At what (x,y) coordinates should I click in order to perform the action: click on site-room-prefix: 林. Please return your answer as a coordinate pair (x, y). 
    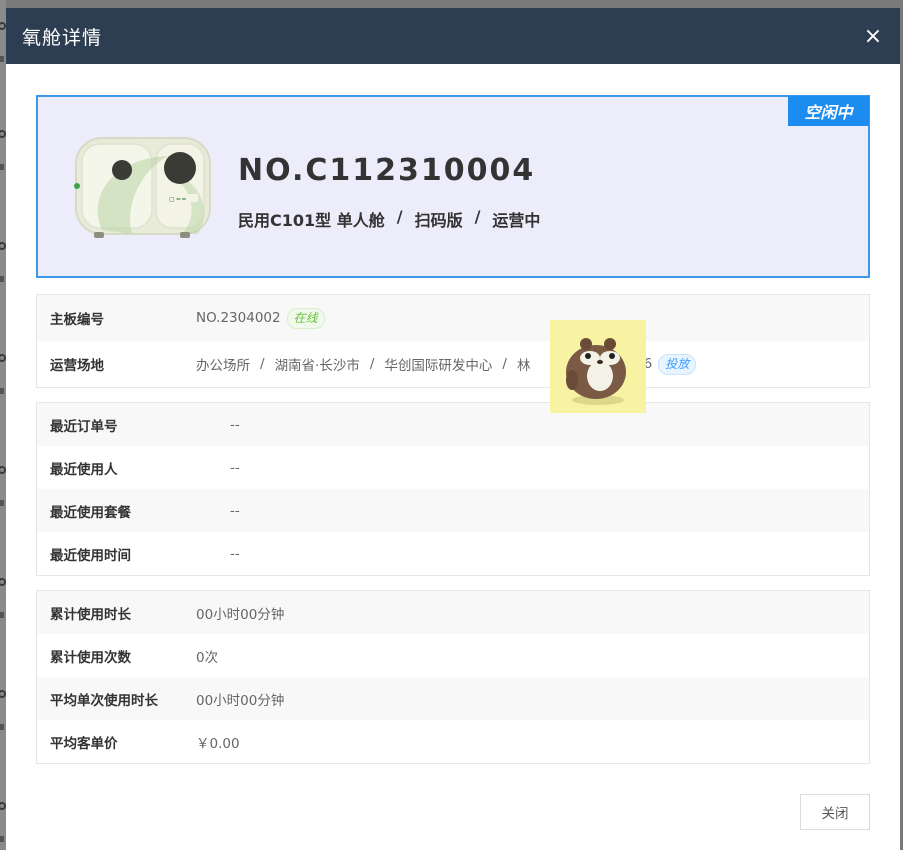
    Looking at the image, I should click on (523, 366).